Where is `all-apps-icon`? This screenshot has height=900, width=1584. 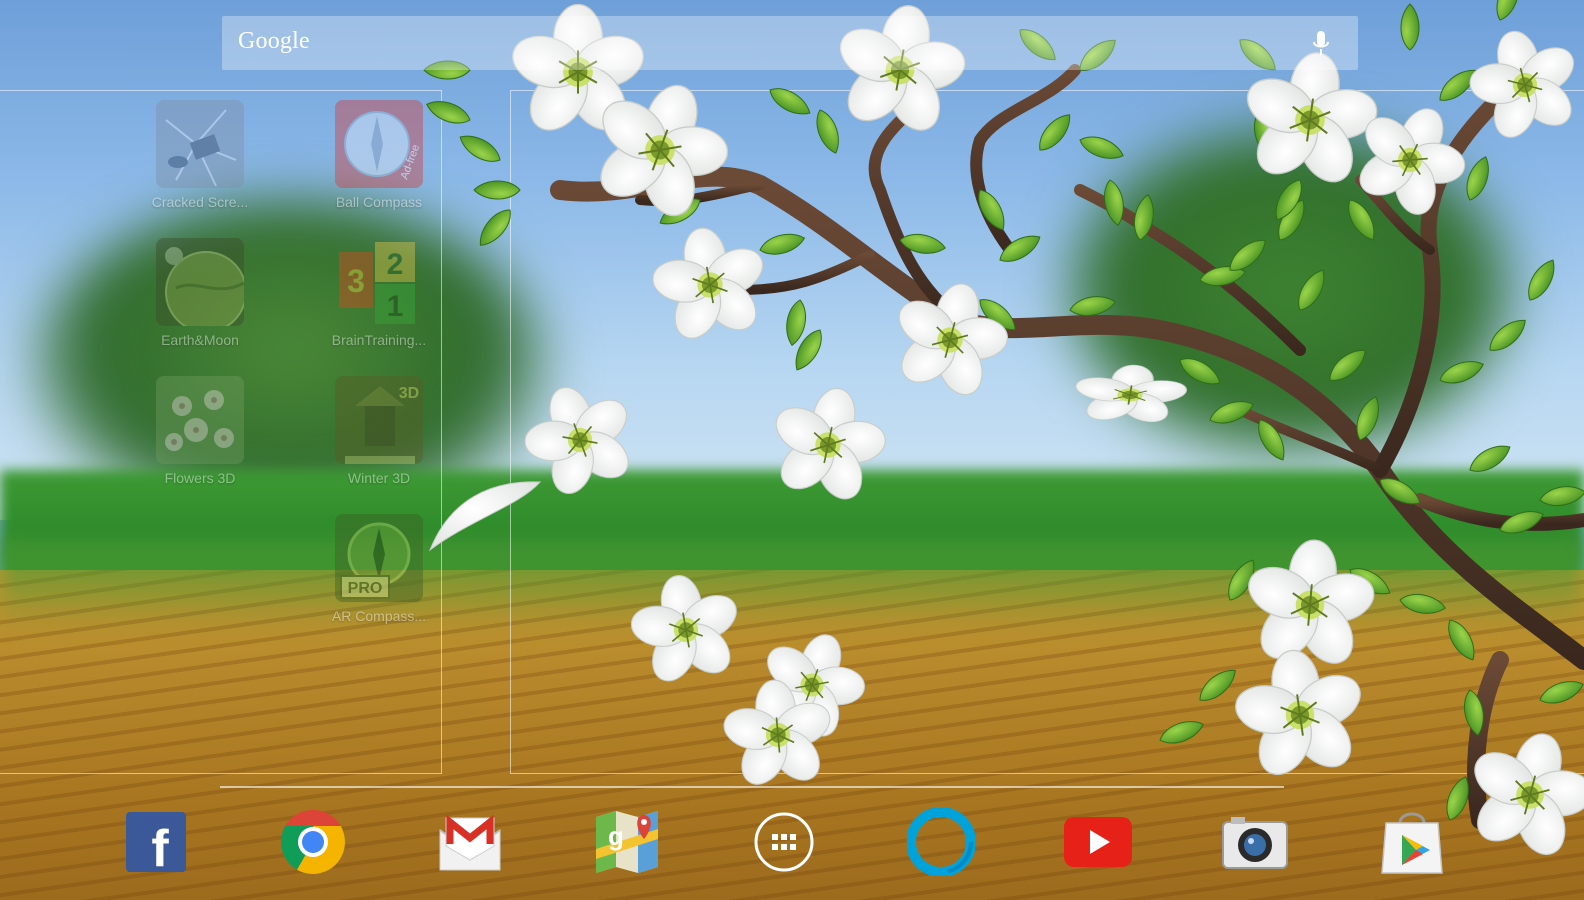
all-apps-icon is located at coordinates (784, 842).